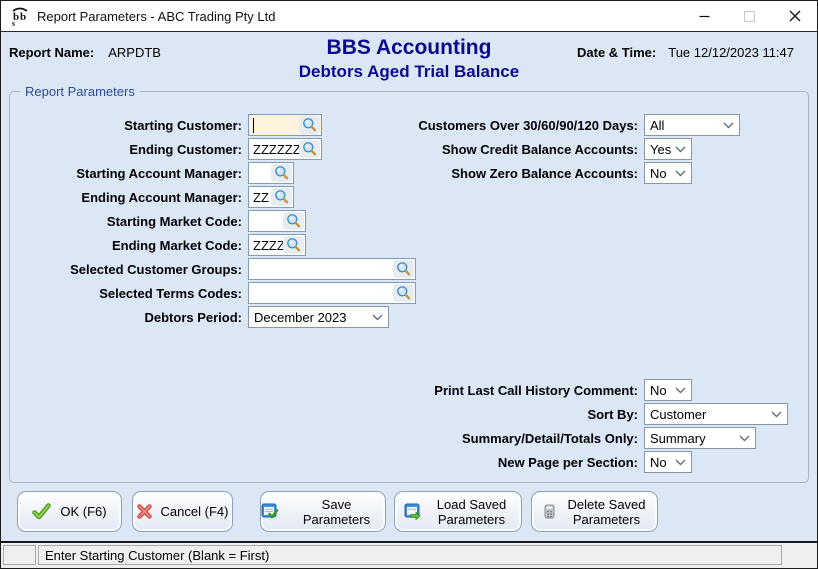  Describe the element at coordinates (309, 125) in the screenshot. I see `starting-customer-search-icon` at that location.